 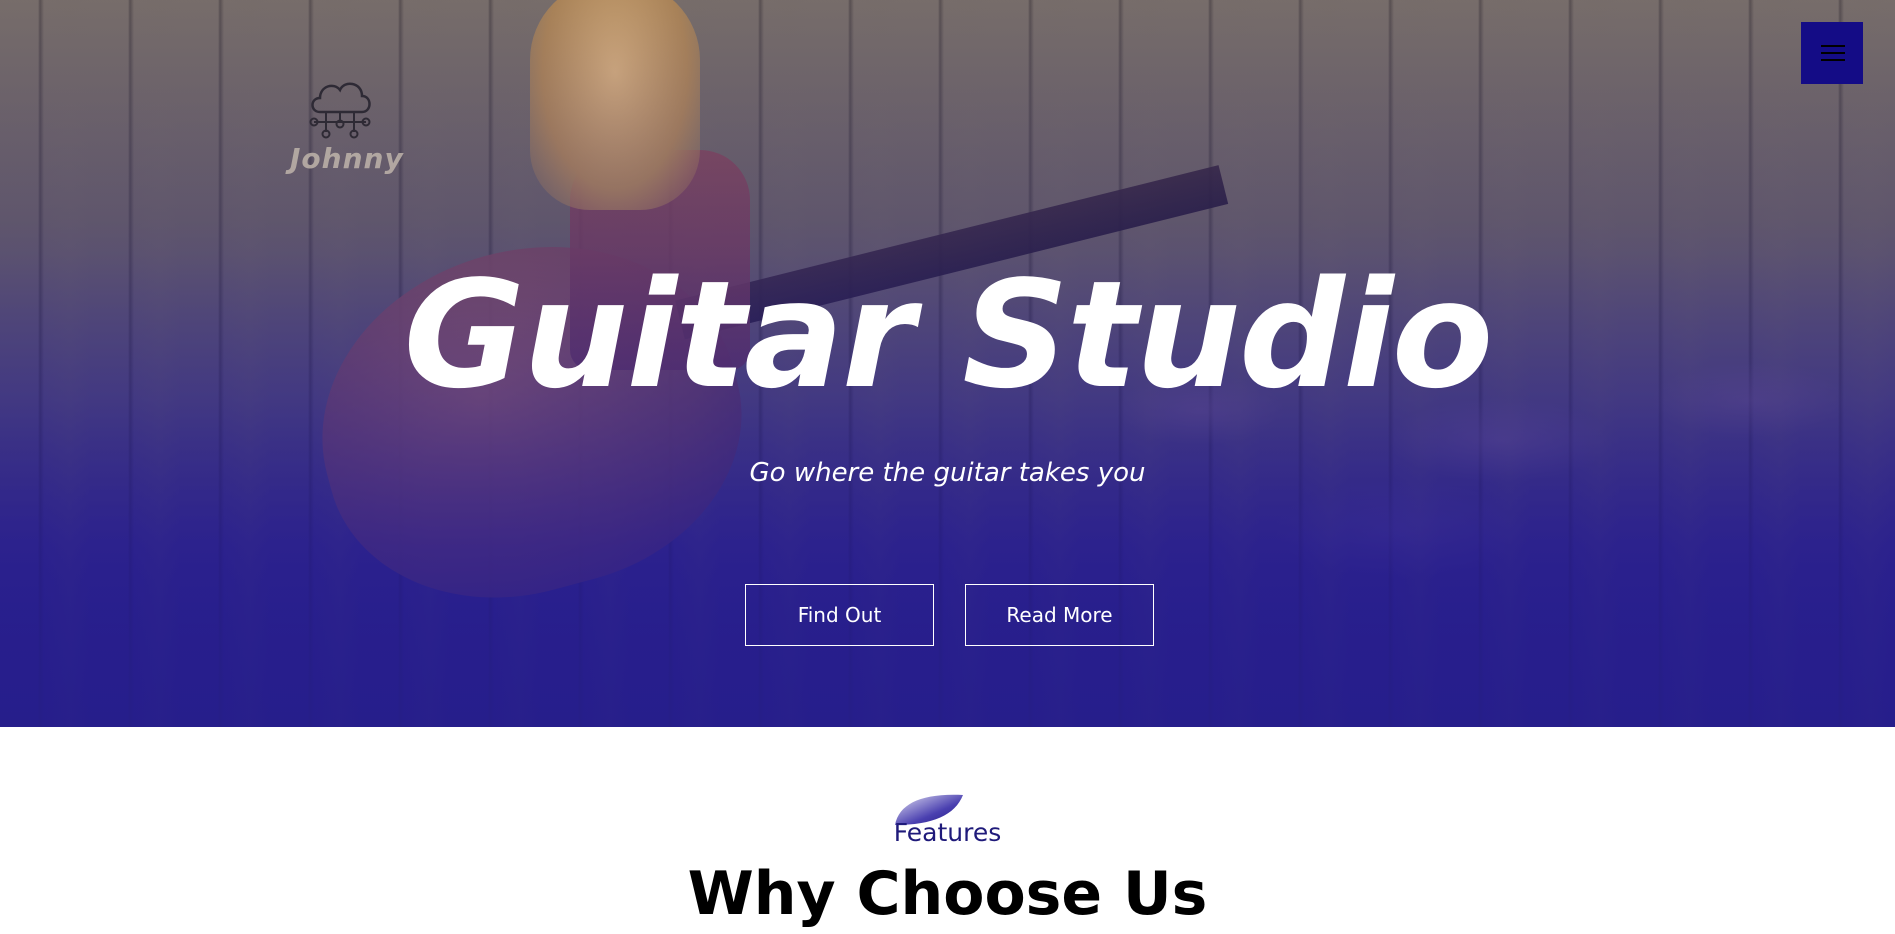 I want to click on find-out-button: Find Out, so click(x=839, y=615).